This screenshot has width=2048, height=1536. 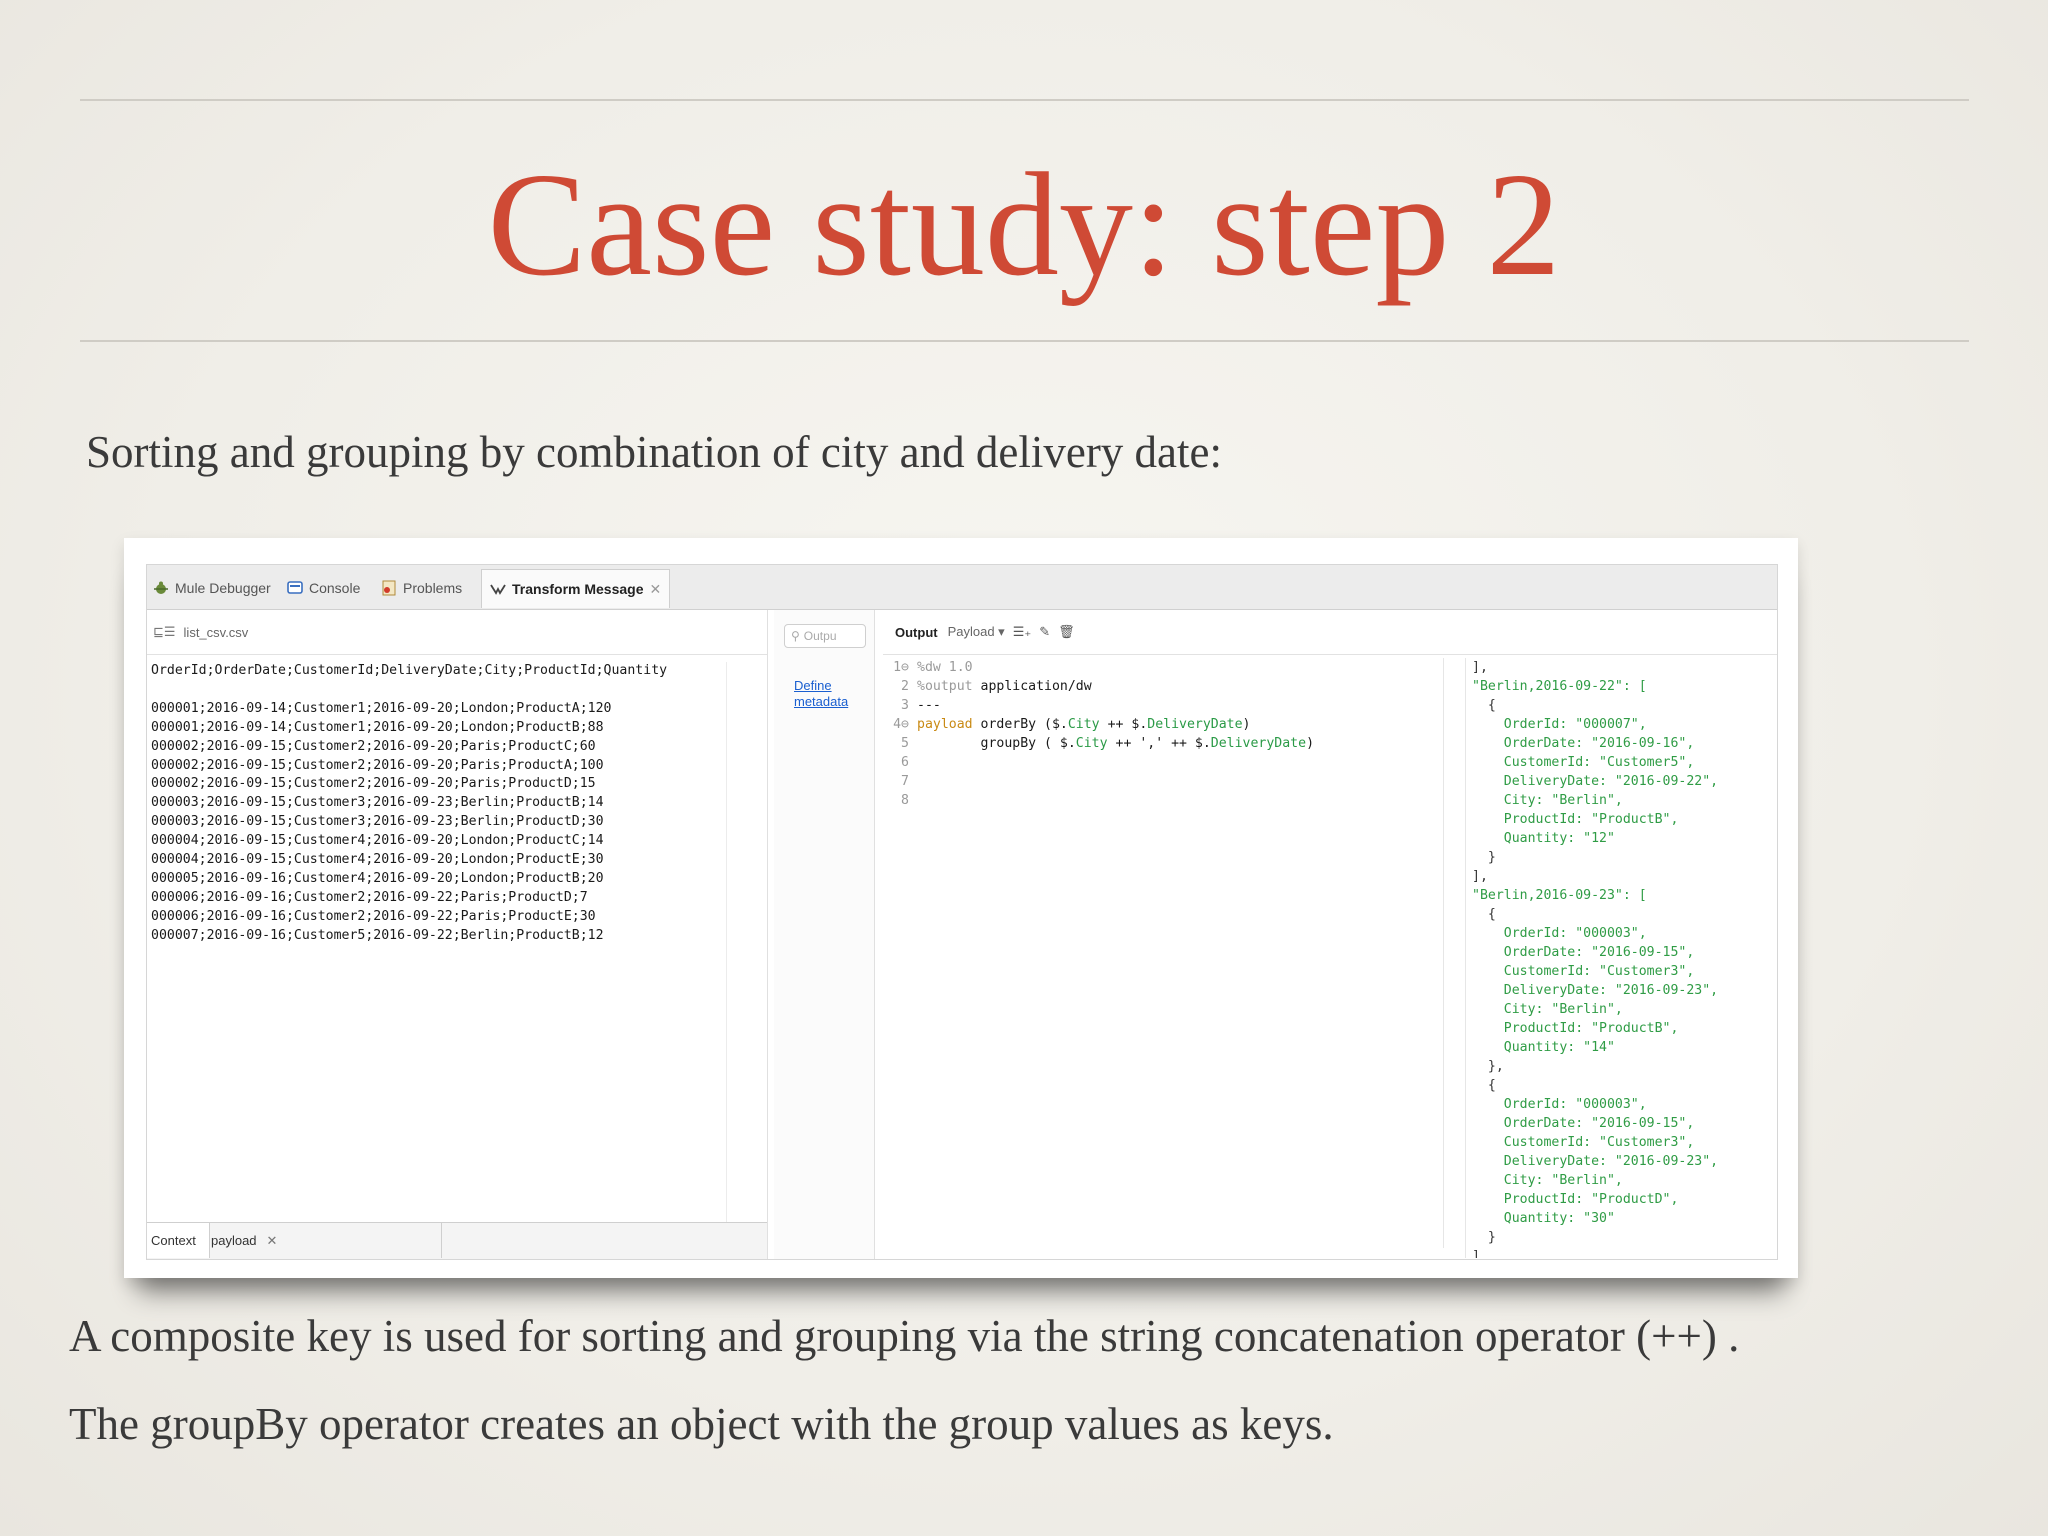 I want to click on tab-problems: Problems, so click(x=421, y=588).